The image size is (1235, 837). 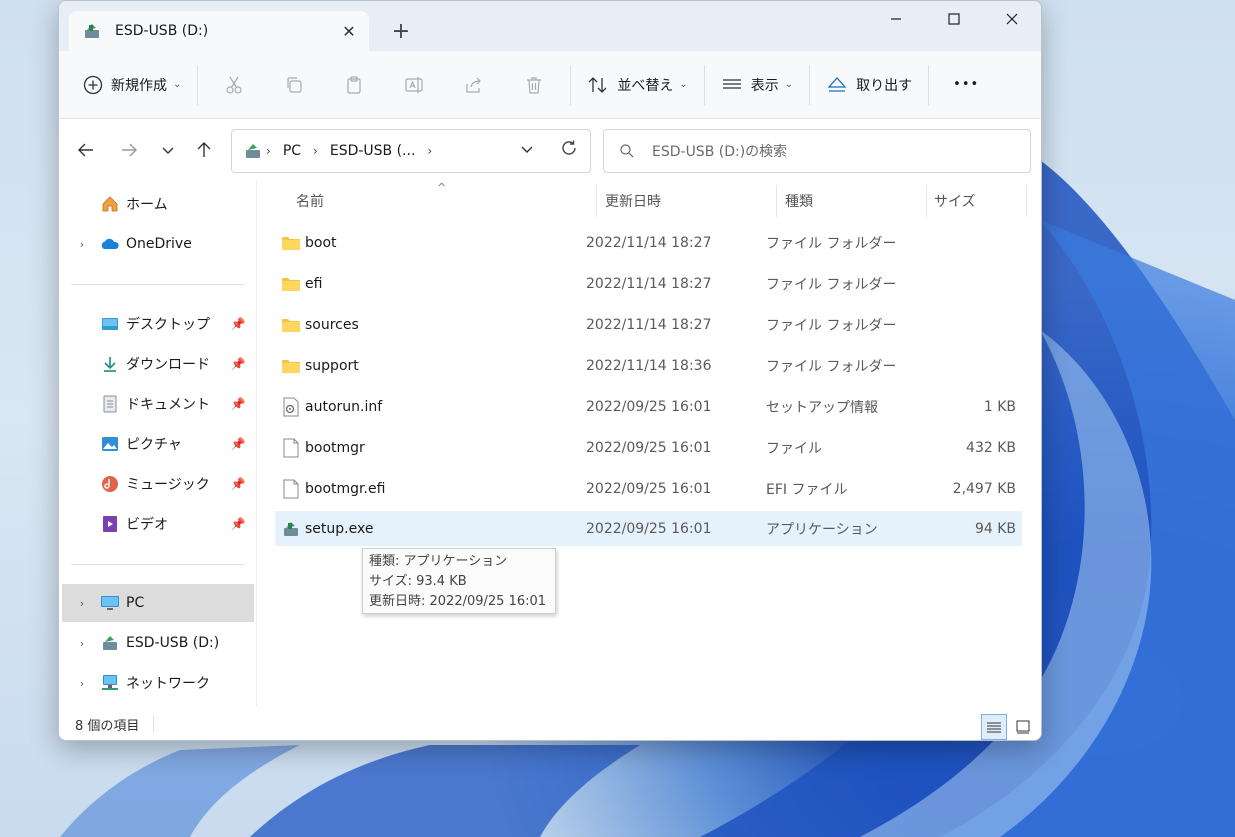 What do you see at coordinates (158, 324) in the screenshot?
I see `sidebar-item-desktop: デスクトップ 📌` at bounding box center [158, 324].